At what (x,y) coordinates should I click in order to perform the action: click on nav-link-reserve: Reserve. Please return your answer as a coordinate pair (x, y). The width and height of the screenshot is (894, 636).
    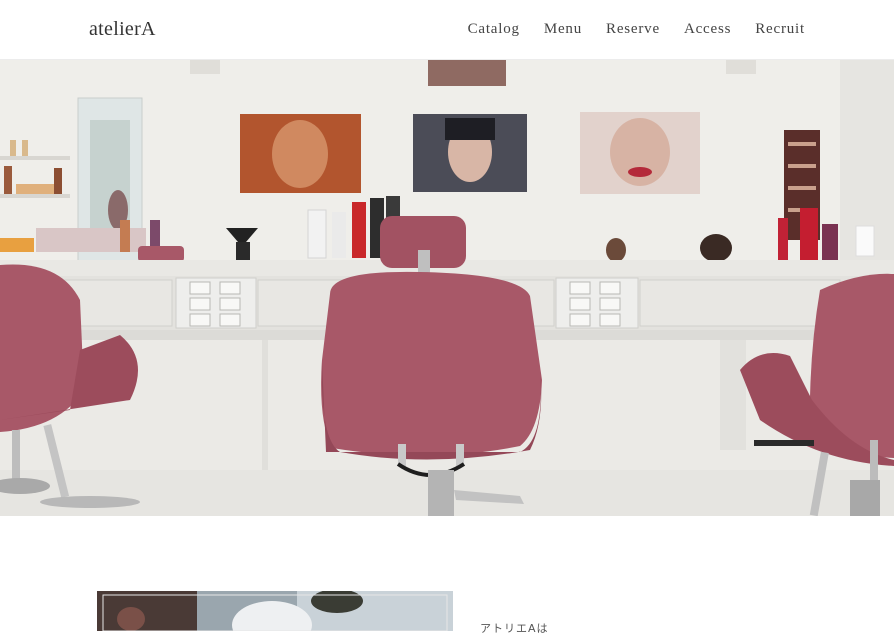
    Looking at the image, I should click on (633, 29).